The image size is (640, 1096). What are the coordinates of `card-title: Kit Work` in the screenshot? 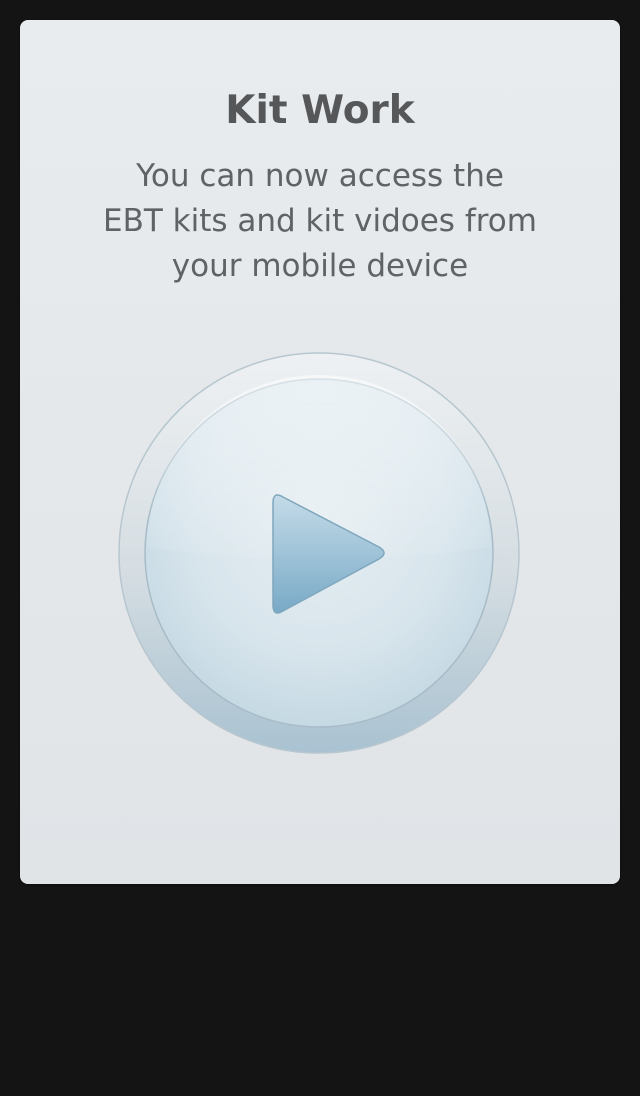 It's located at (320, 110).